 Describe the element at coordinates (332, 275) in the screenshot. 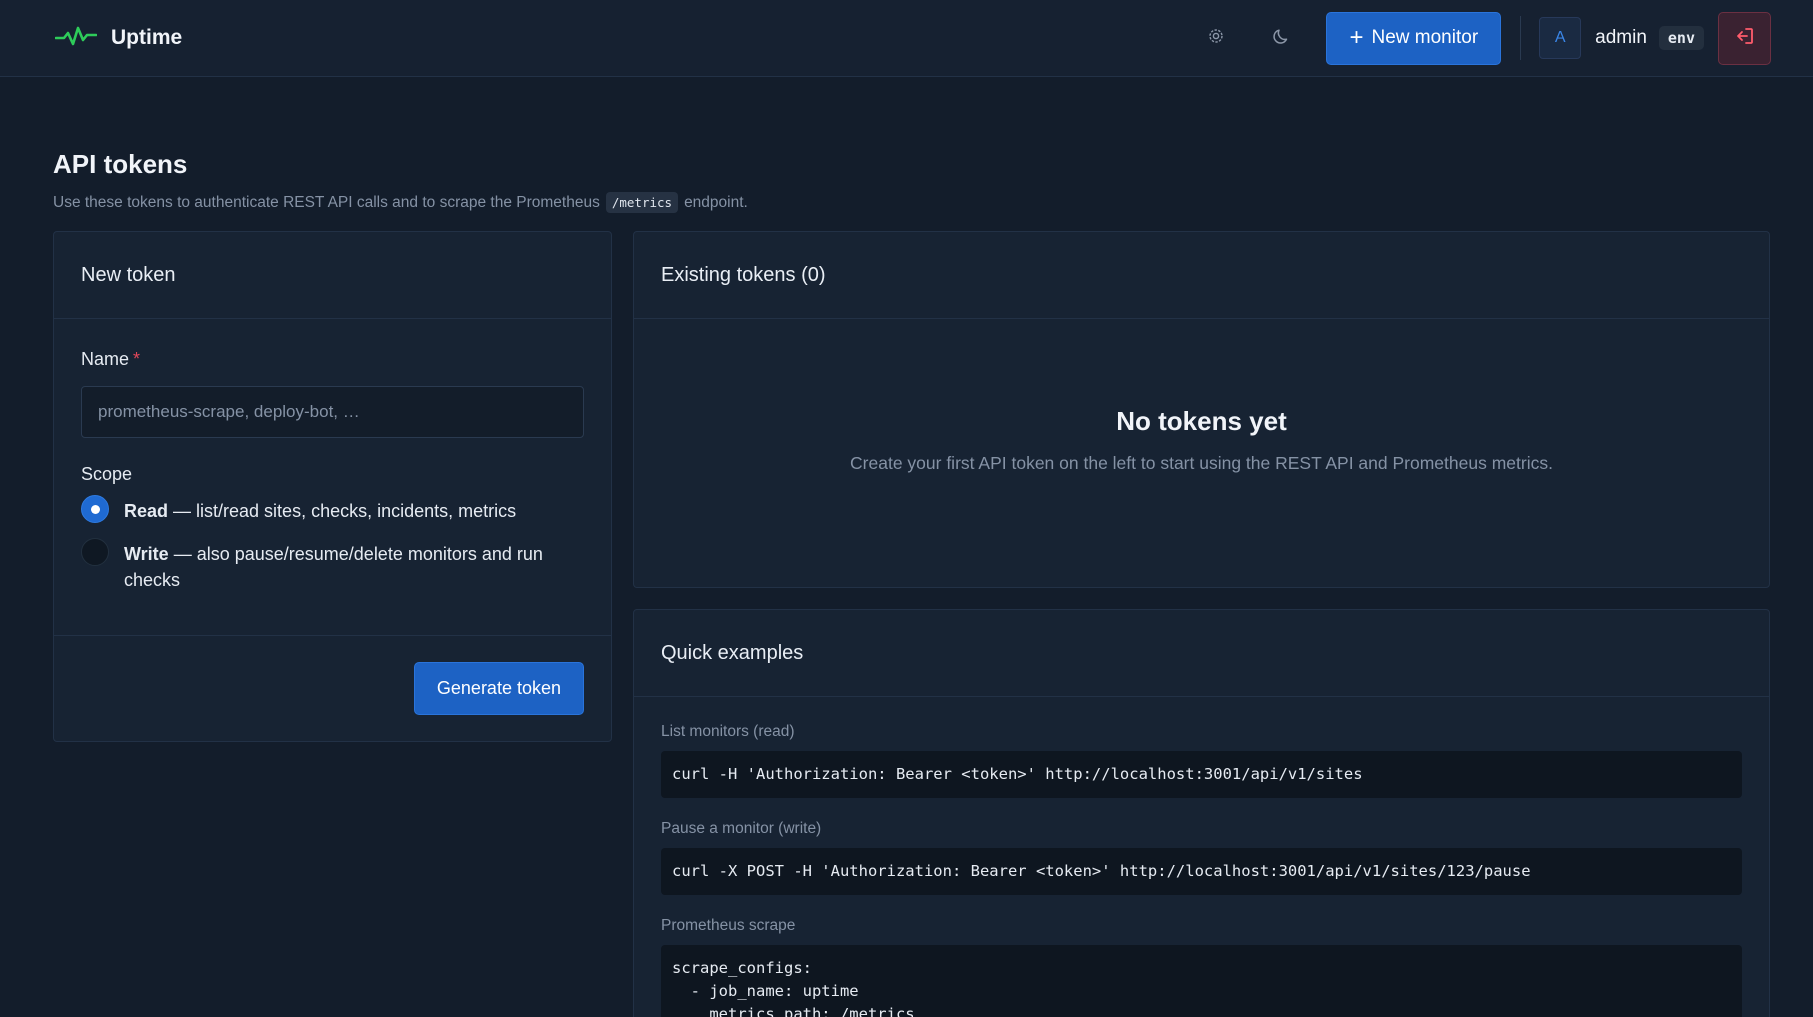

I see `new-token-heading: New token` at that location.